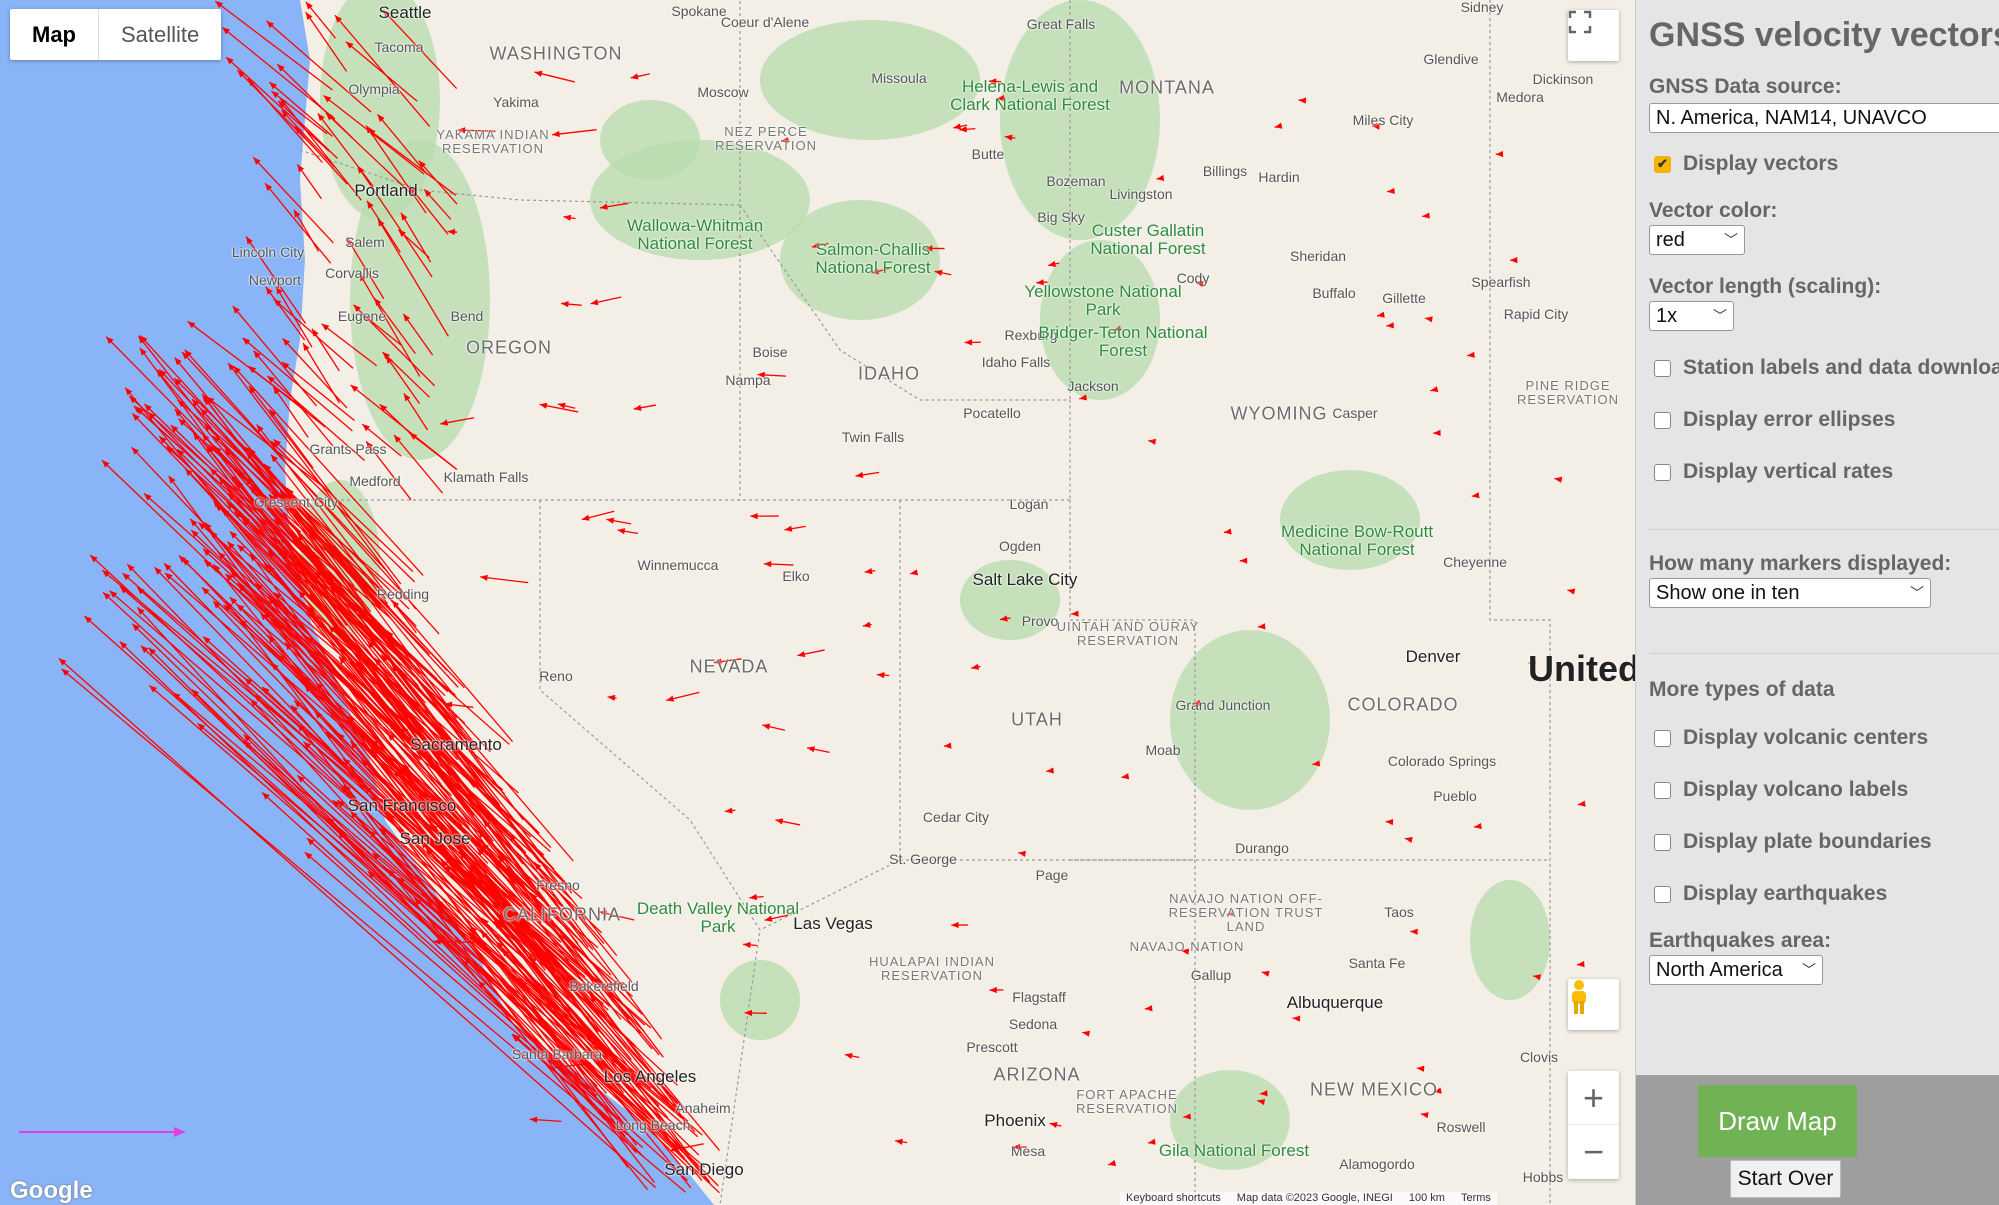  I want to click on city-label: Sedona, so click(1033, 1024).